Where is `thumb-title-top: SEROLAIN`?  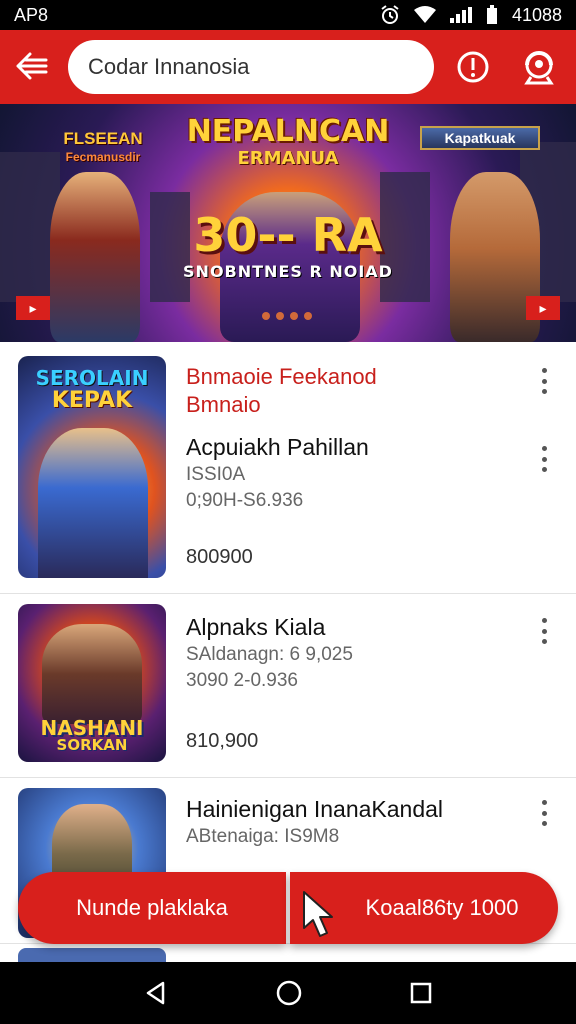 thumb-title-top: SEROLAIN is located at coordinates (92, 378).